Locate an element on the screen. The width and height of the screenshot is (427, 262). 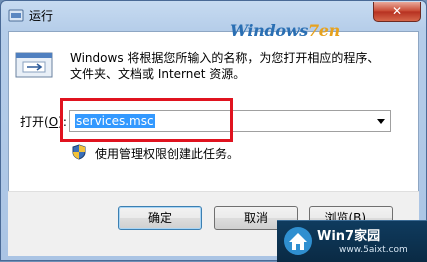
watermark-site: www.5aixt.com is located at coordinates (373, 250).